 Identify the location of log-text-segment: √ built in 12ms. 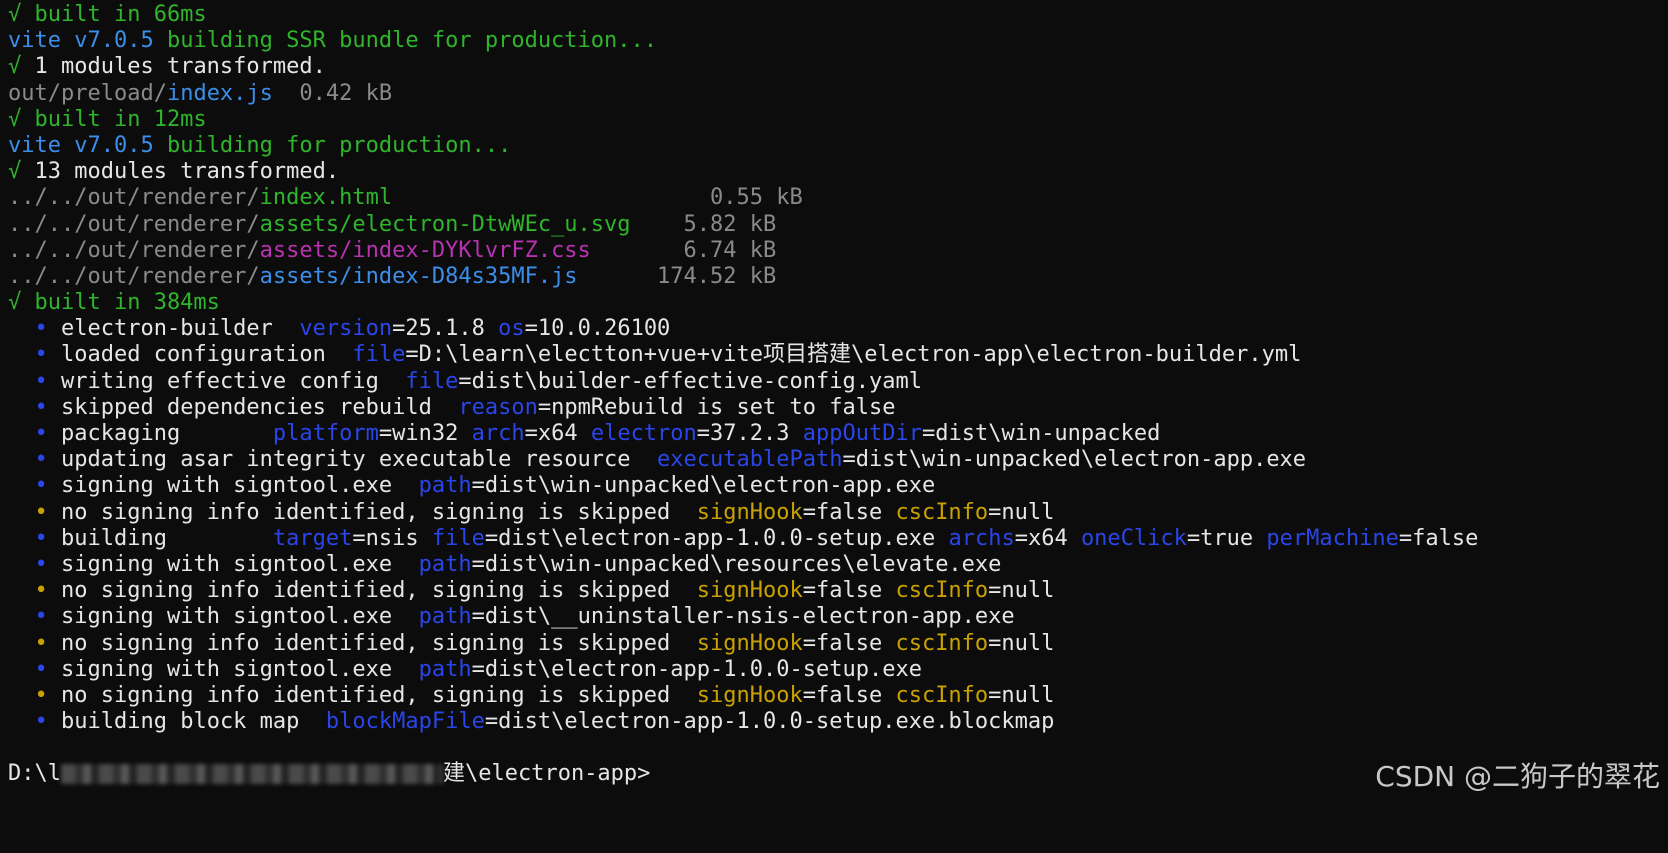
(107, 119).